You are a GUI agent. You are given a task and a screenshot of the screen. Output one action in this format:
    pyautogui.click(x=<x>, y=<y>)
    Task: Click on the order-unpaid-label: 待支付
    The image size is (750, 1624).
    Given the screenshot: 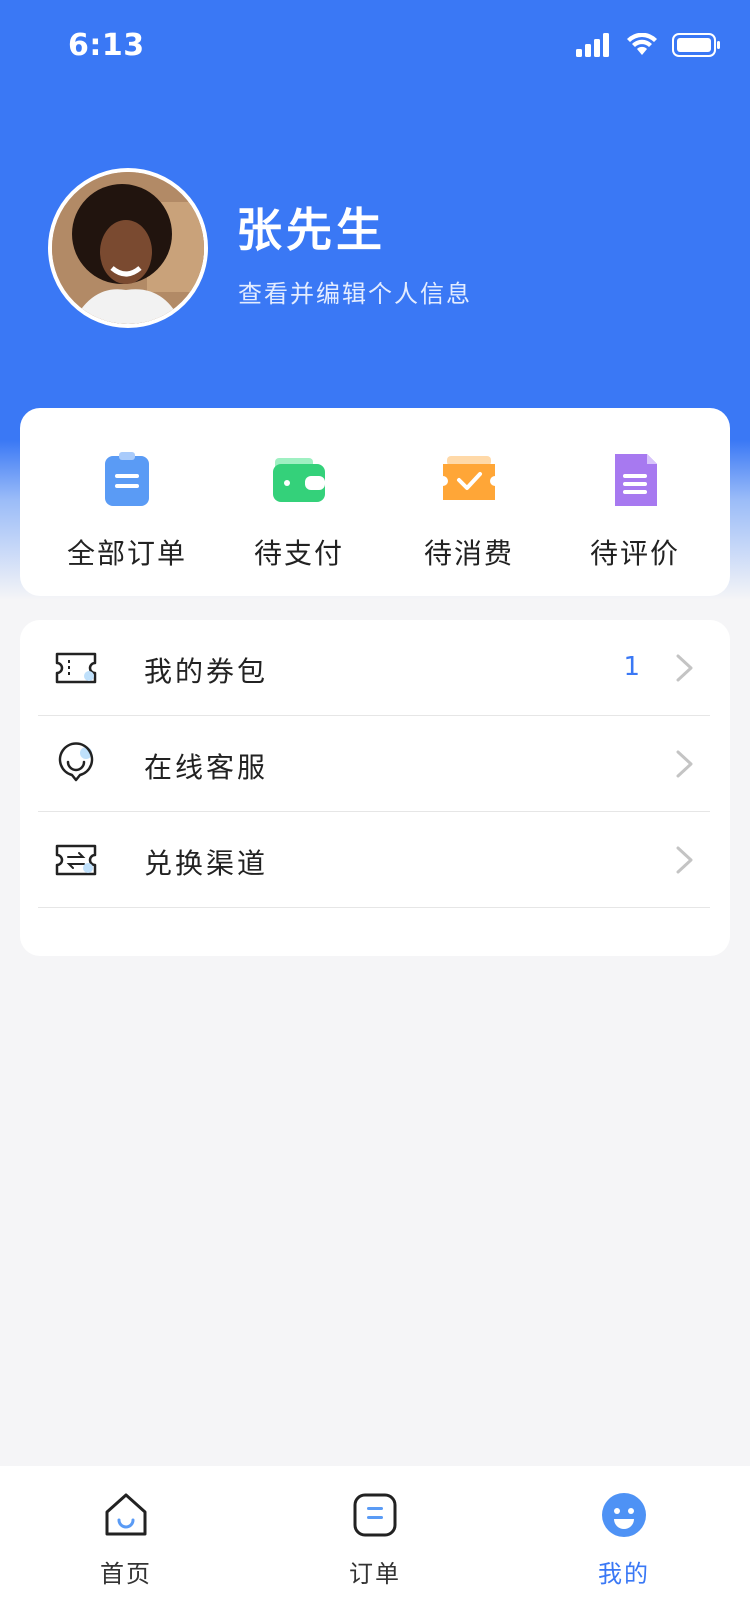 What is the action you would take?
    pyautogui.click(x=298, y=553)
    